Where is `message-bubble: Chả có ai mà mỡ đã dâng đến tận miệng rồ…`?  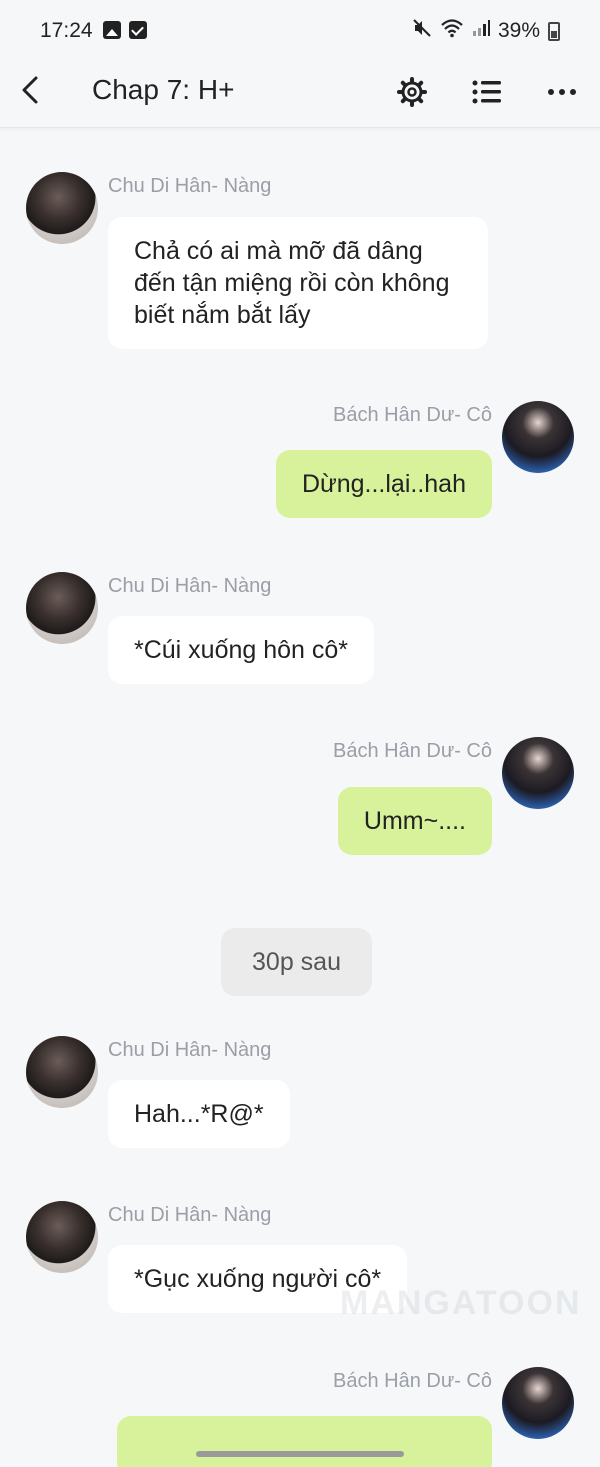 message-bubble: Chả có ai mà mỡ đã dâng đến tận miệng rồ… is located at coordinates (298, 283).